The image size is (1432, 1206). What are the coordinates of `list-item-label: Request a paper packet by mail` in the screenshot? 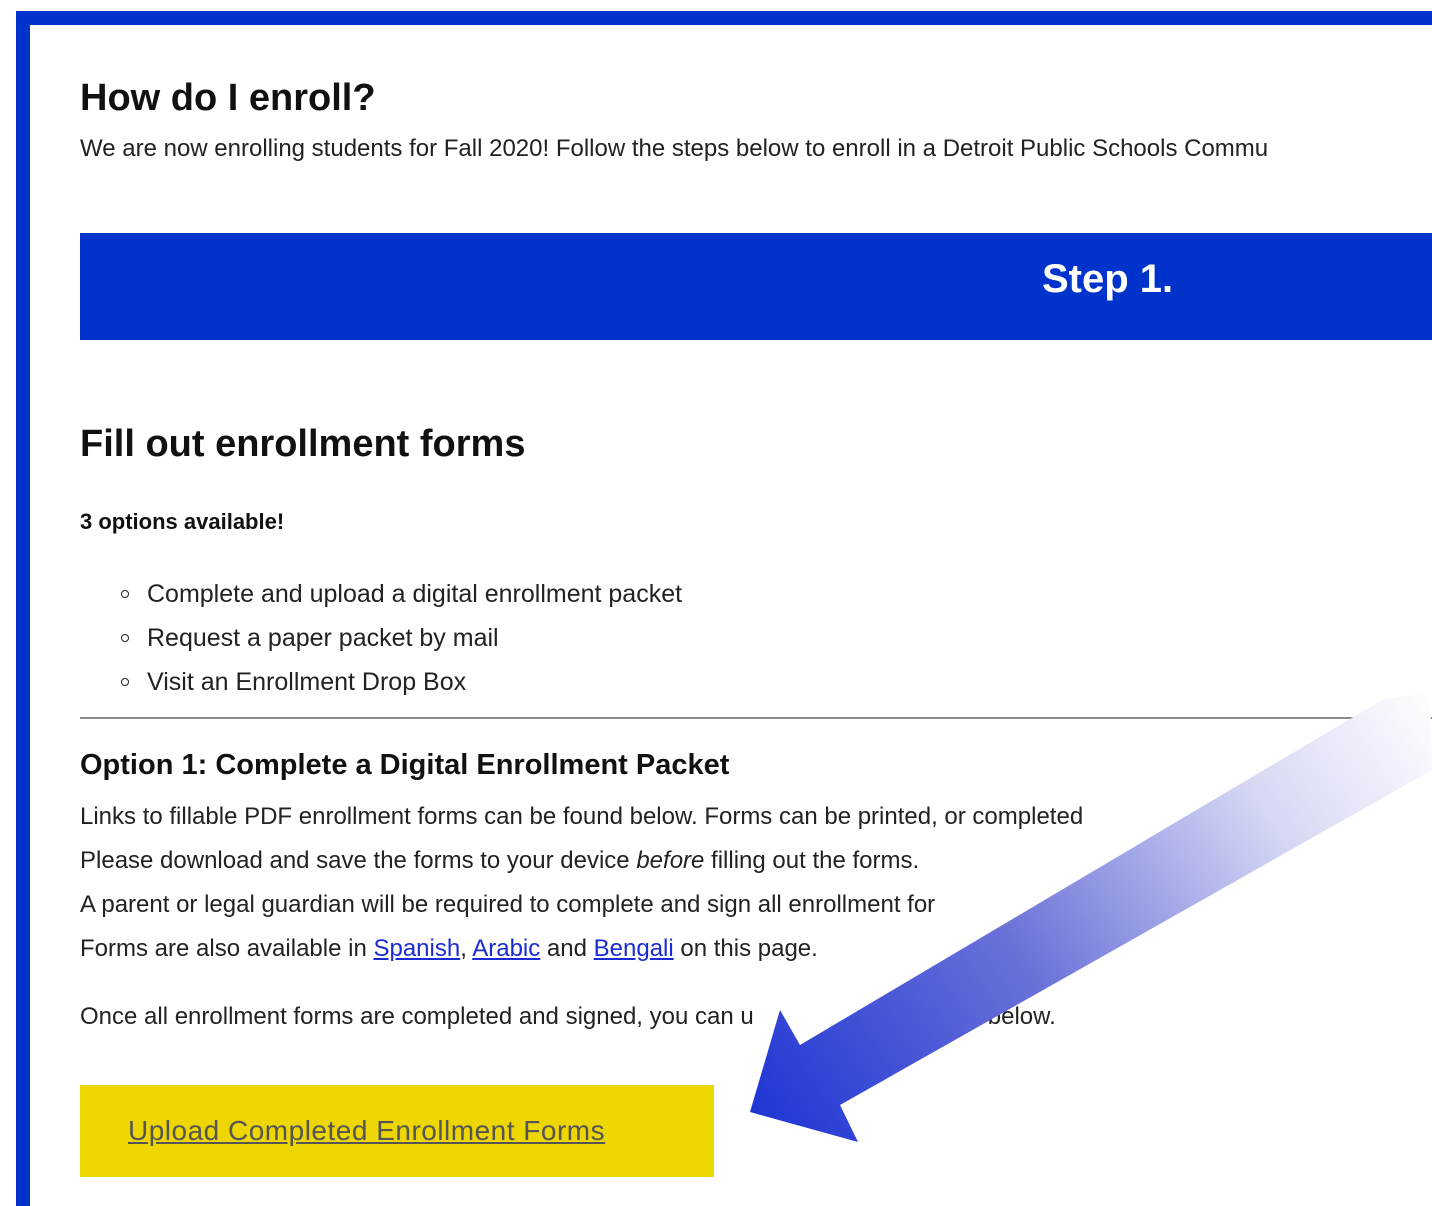 It's located at (323, 638).